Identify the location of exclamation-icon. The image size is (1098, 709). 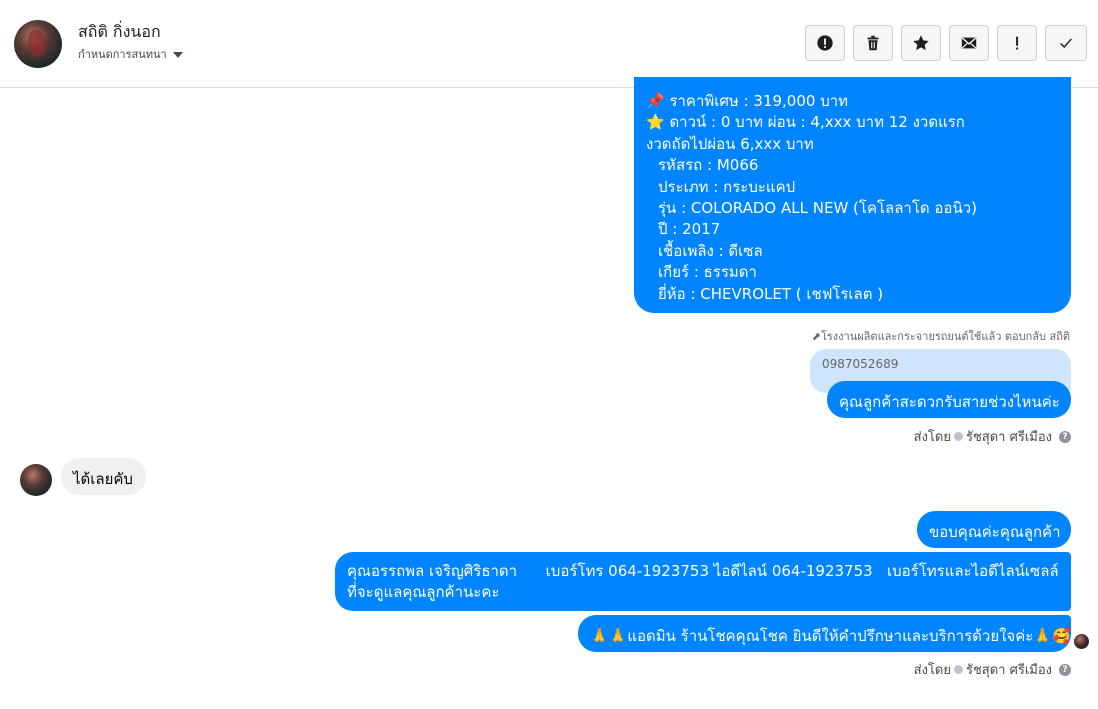
(1017, 43).